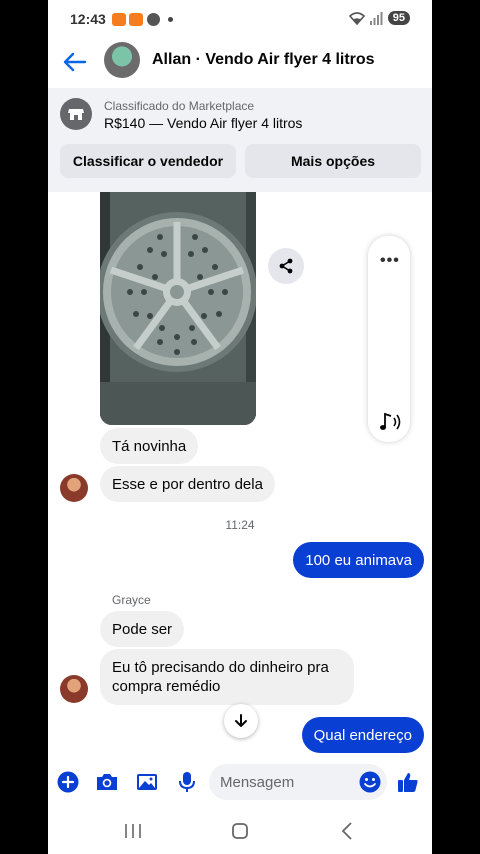  Describe the element at coordinates (75, 62) in the screenshot. I see `back-arrow-icon` at that location.